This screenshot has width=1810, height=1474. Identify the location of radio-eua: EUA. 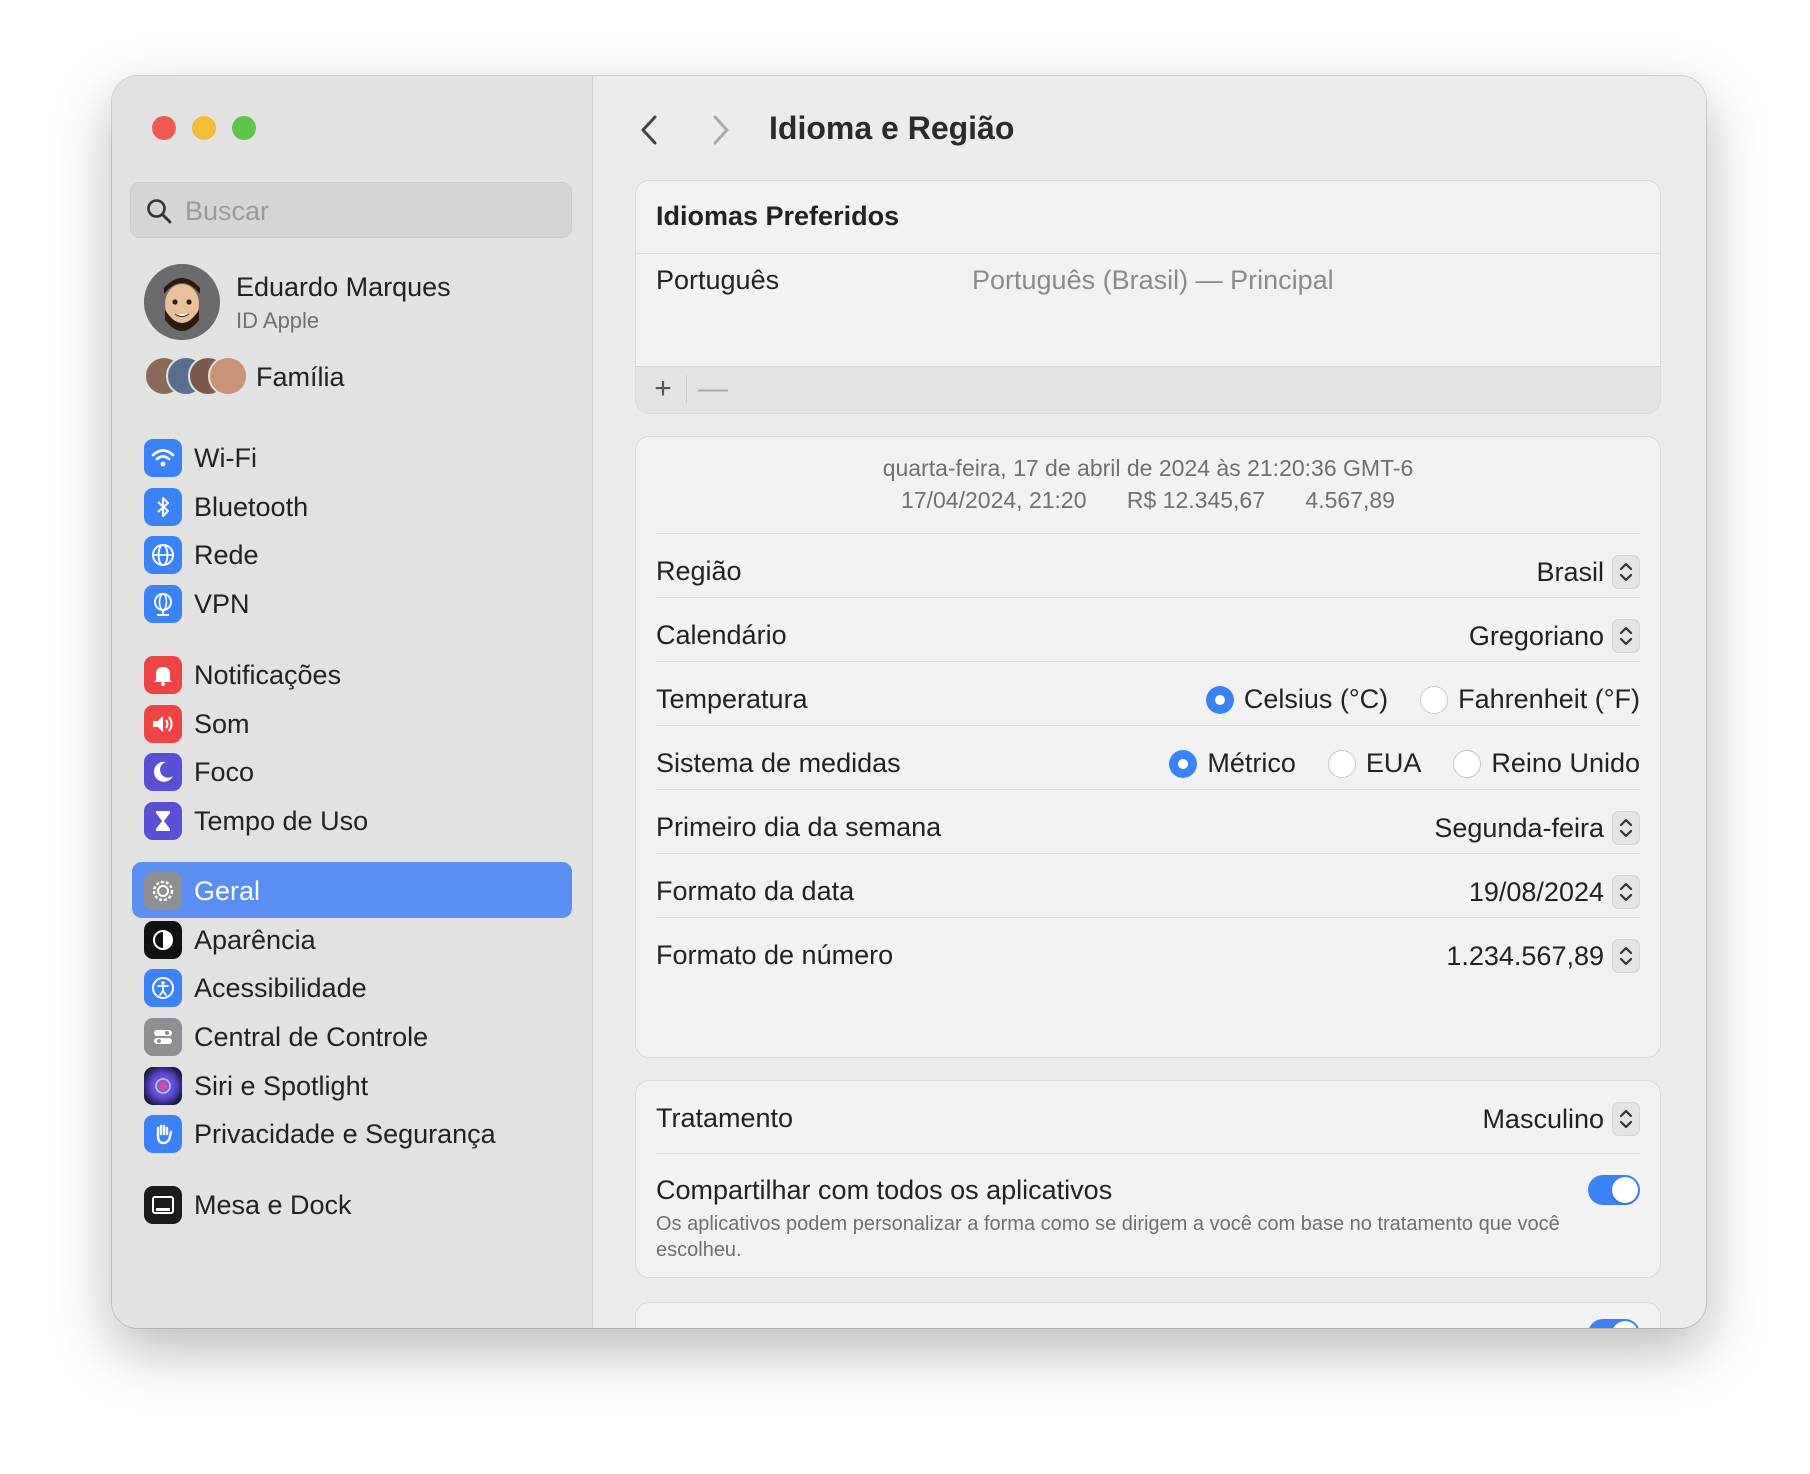
(1374, 763).